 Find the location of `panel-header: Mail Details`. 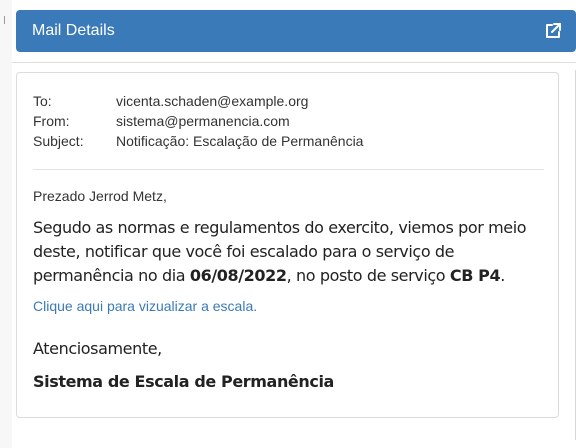

panel-header: Mail Details is located at coordinates (296, 31).